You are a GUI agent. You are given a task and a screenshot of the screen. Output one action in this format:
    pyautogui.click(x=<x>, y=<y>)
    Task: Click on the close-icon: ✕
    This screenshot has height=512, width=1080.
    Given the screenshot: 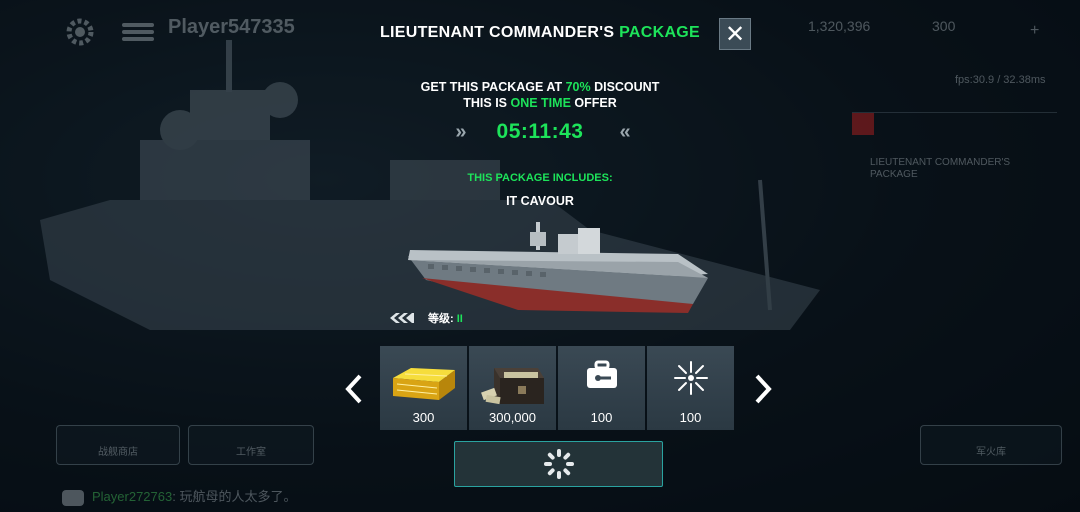 What is the action you would take?
    pyautogui.click(x=735, y=34)
    